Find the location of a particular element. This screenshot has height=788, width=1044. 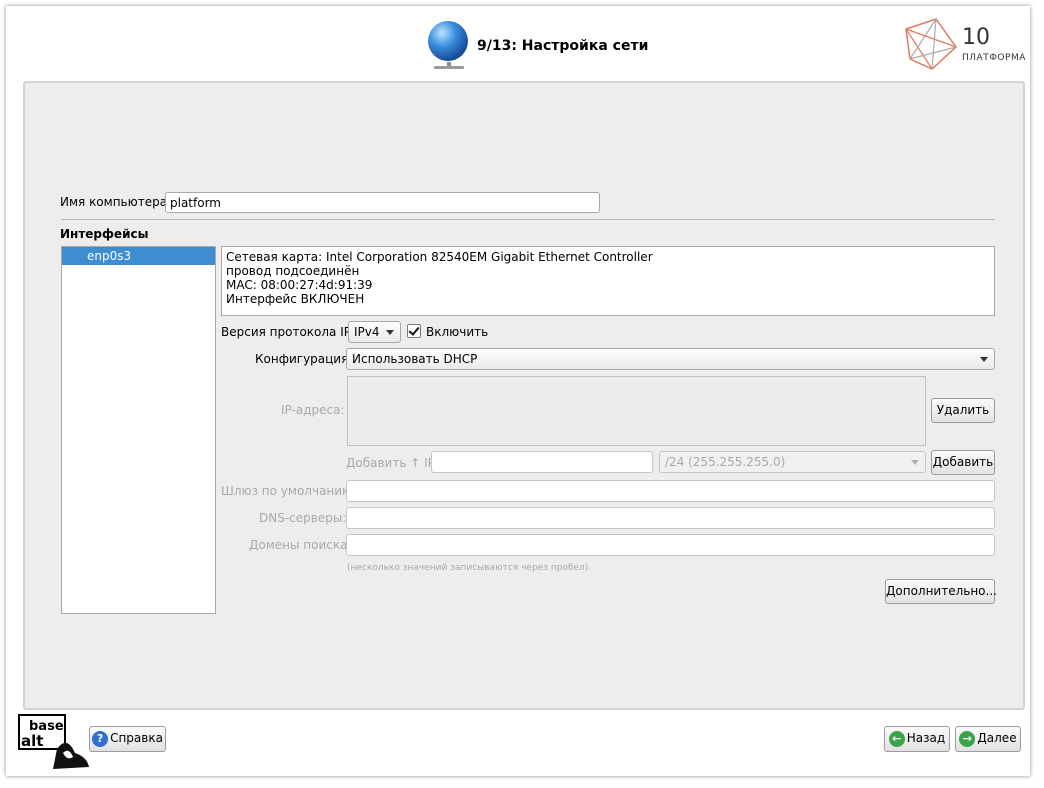

ip-version-select: IPv4 is located at coordinates (374, 332).